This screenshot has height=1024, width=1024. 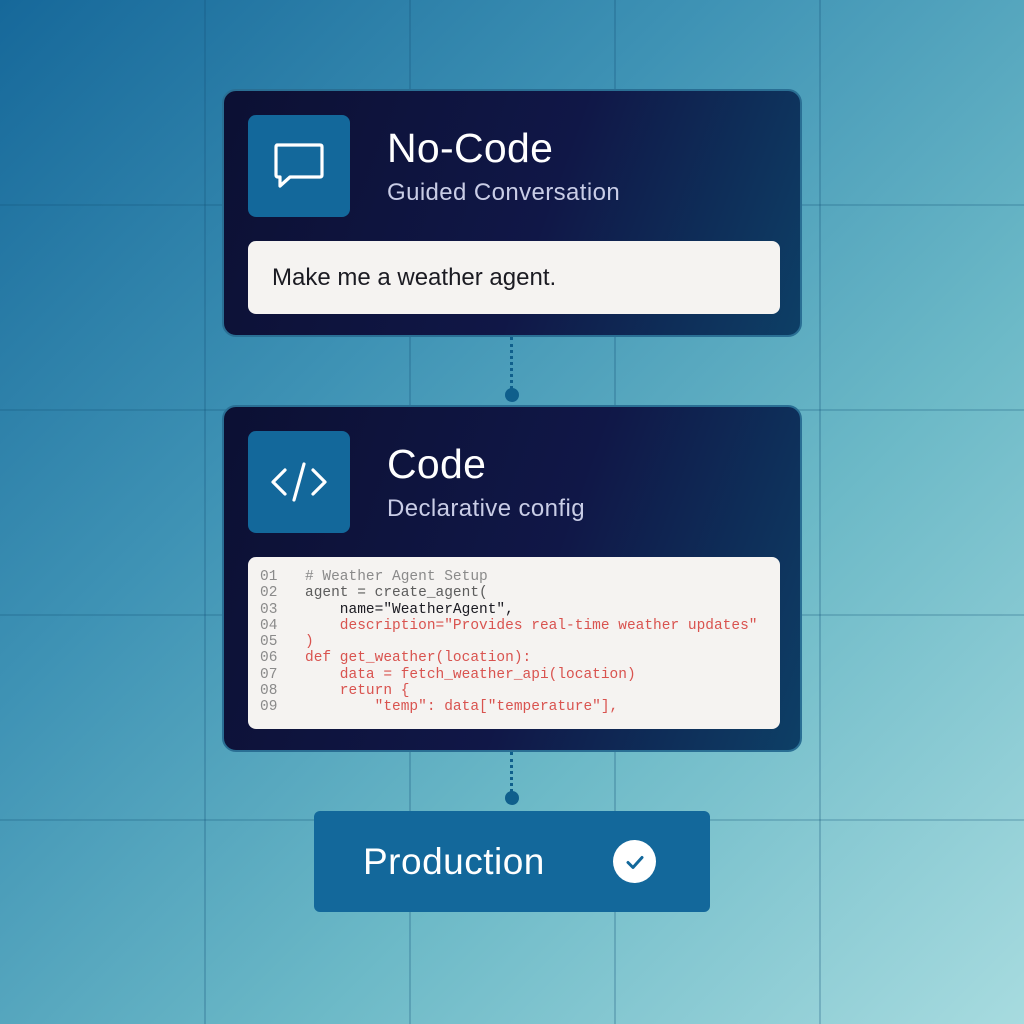 What do you see at coordinates (269, 609) in the screenshot?
I see `line-number: 03` at bounding box center [269, 609].